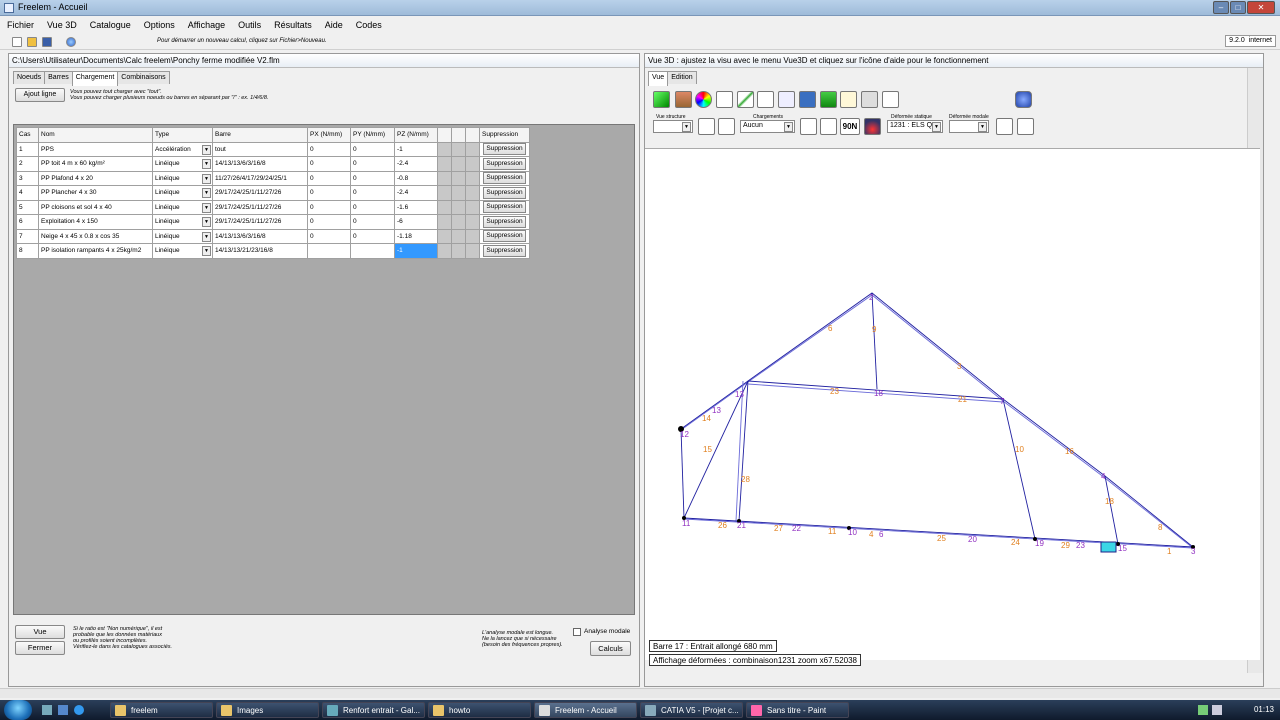 This screenshot has width=1280, height=720. I want to click on vue-structure-select: ▼, so click(673, 126).